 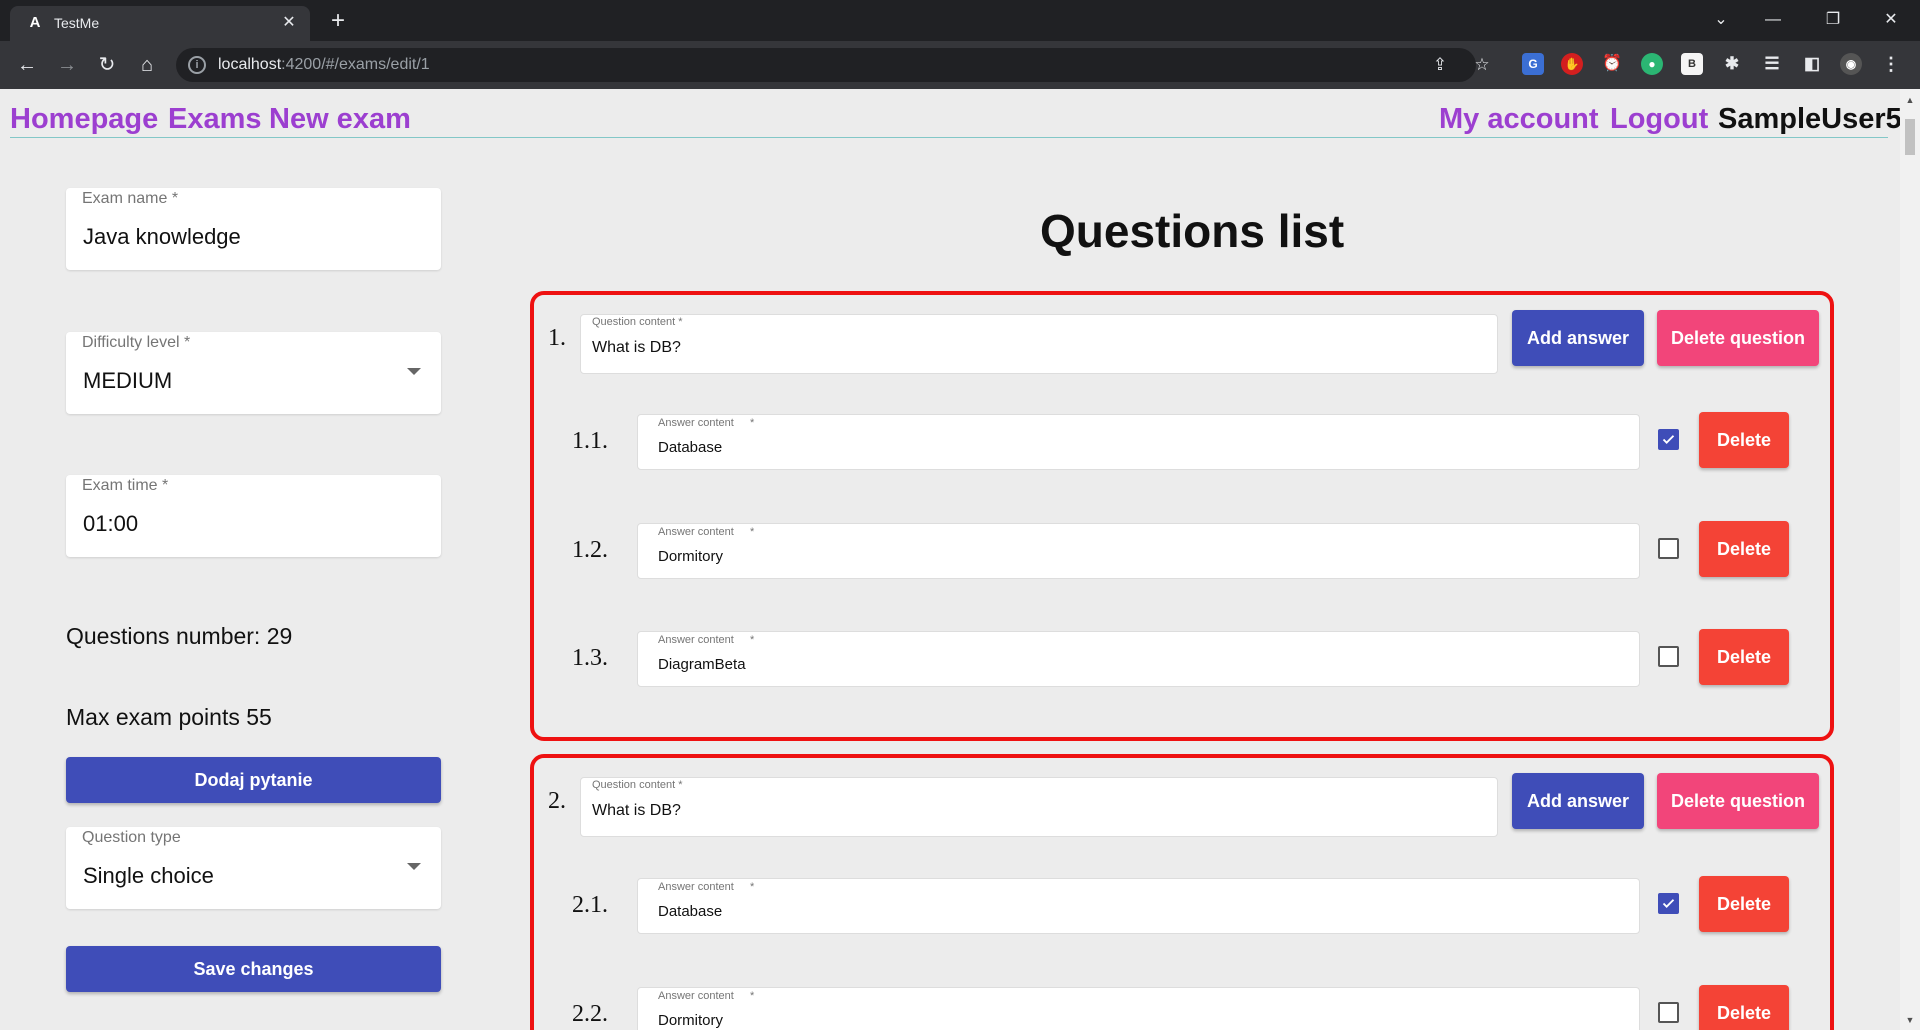 What do you see at coordinates (1482, 65) in the screenshot?
I see `bookmark-star-icon: ☆` at bounding box center [1482, 65].